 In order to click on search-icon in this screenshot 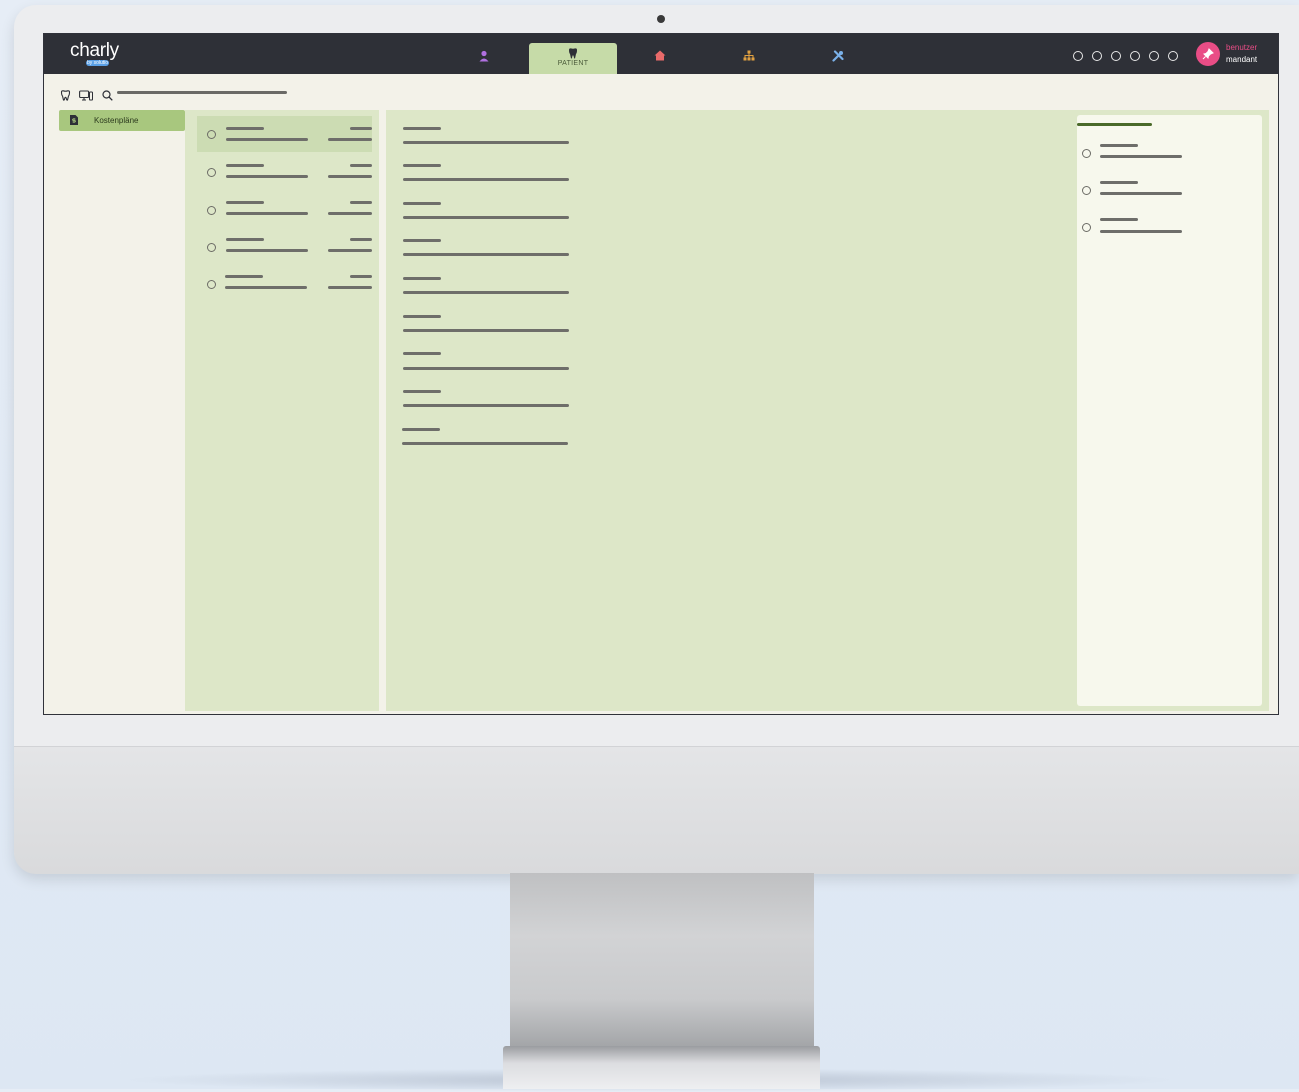, I will do `click(107, 96)`.